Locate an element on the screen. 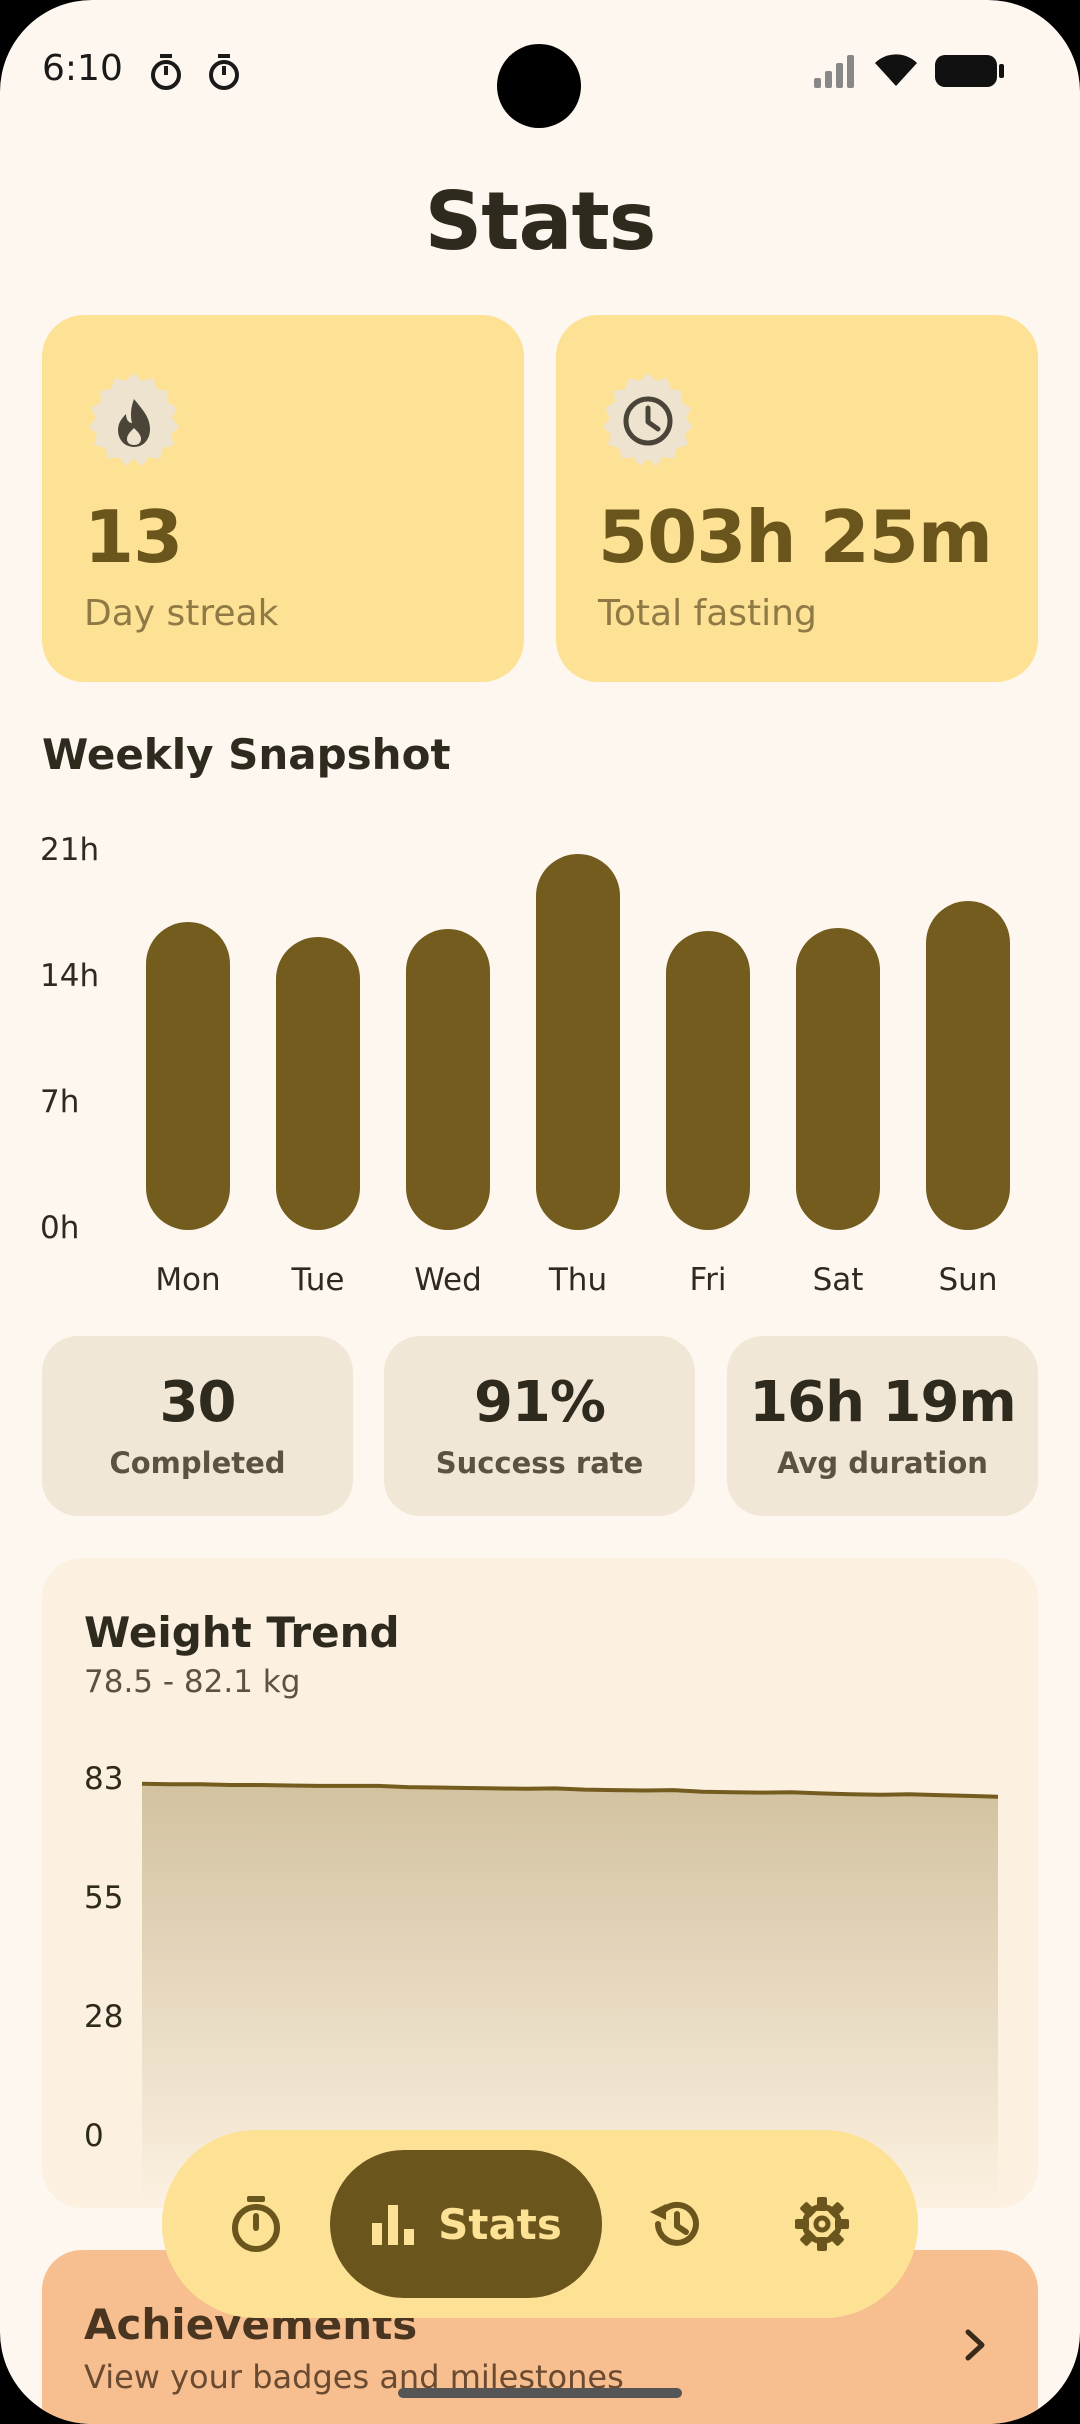 Image resolution: width=1080 pixels, height=2424 pixels. nav-settings is located at coordinates (822, 2224).